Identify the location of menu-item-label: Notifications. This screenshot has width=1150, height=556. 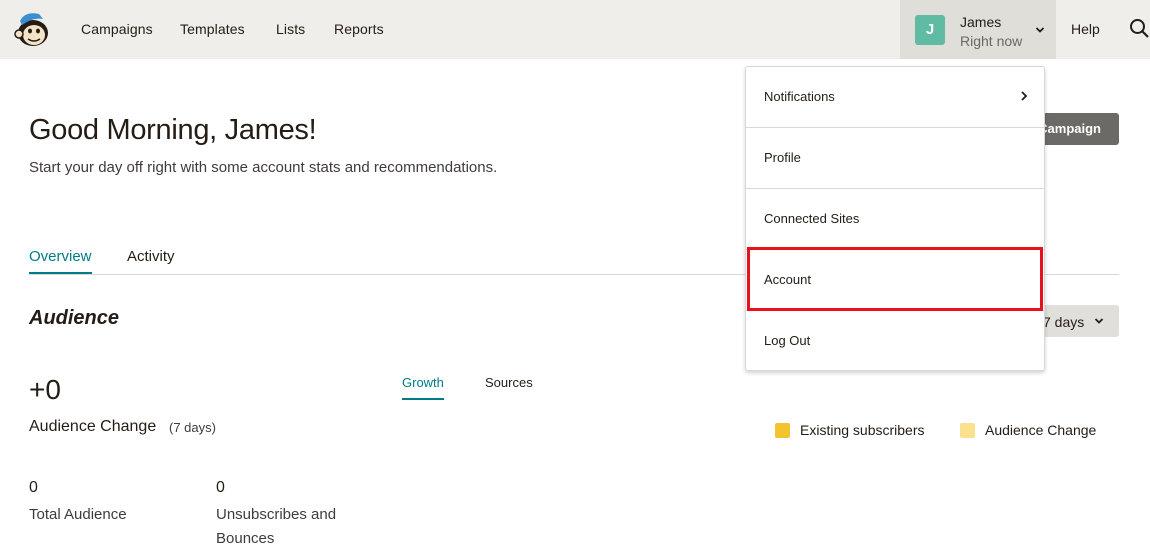
(799, 96).